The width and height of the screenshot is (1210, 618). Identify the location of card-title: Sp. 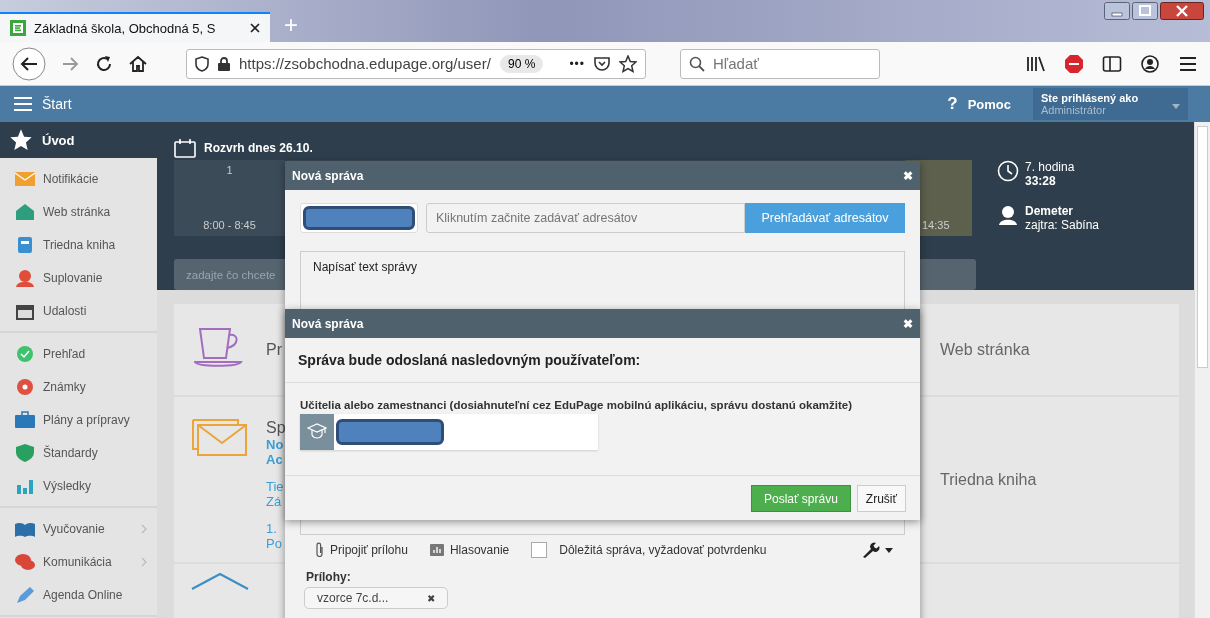
(276, 428).